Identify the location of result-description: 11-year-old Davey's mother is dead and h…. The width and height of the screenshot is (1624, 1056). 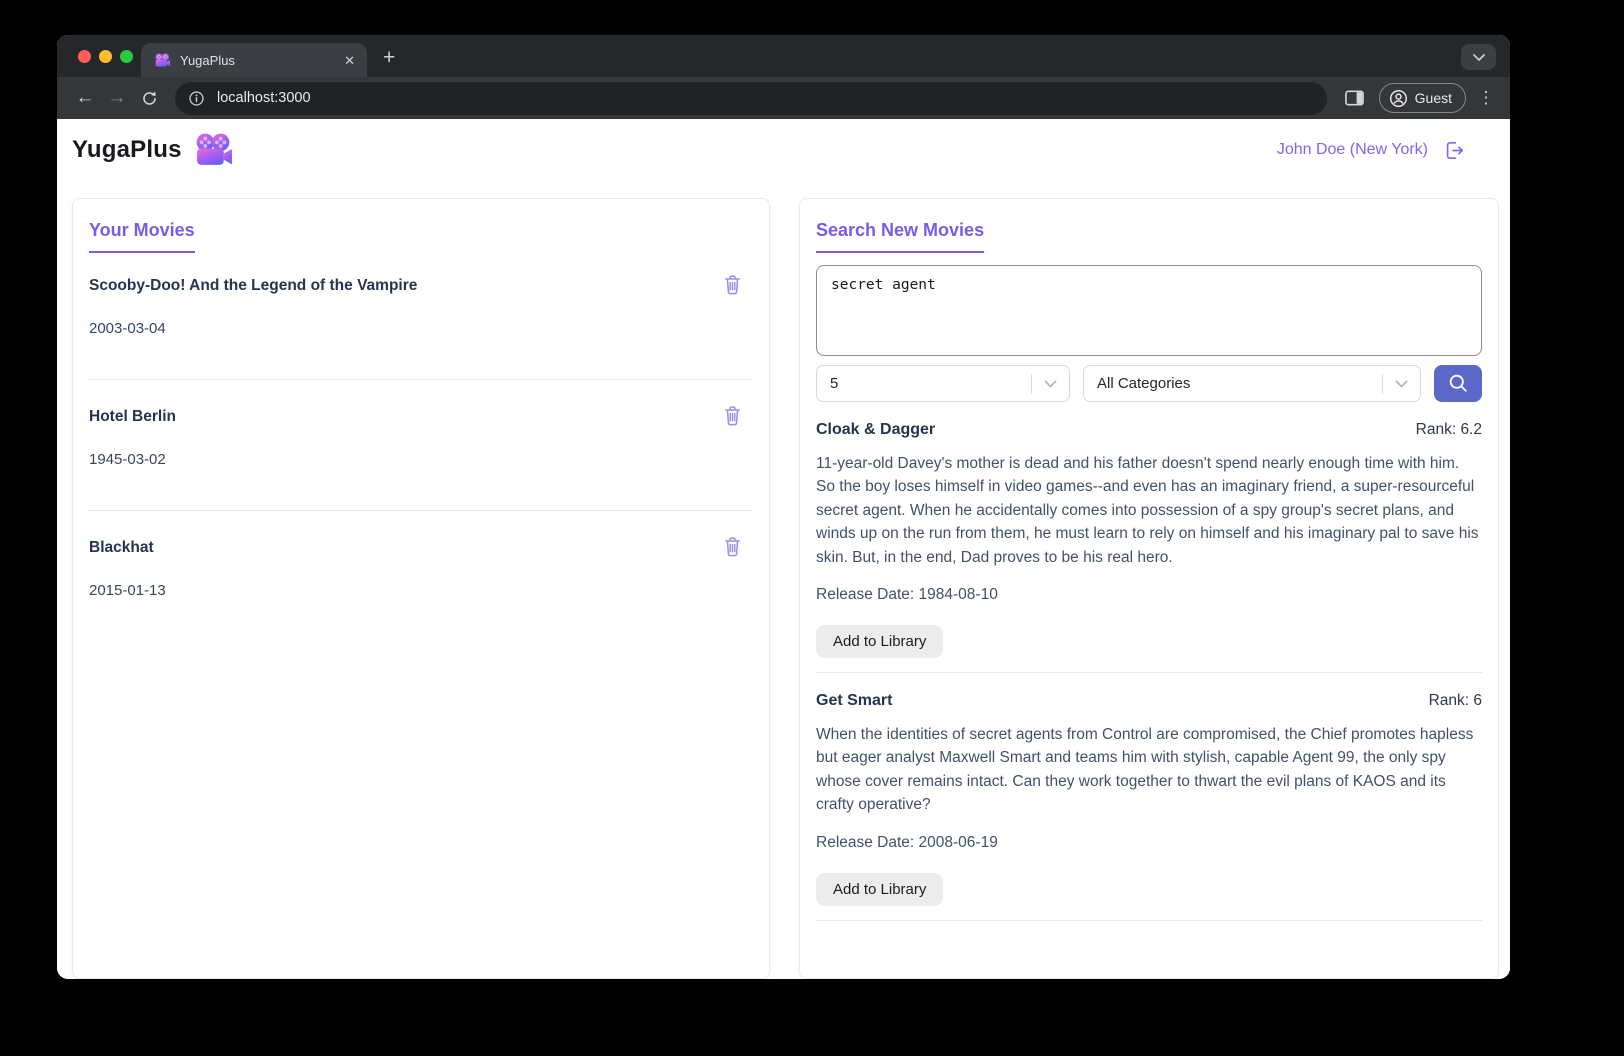
(1147, 510).